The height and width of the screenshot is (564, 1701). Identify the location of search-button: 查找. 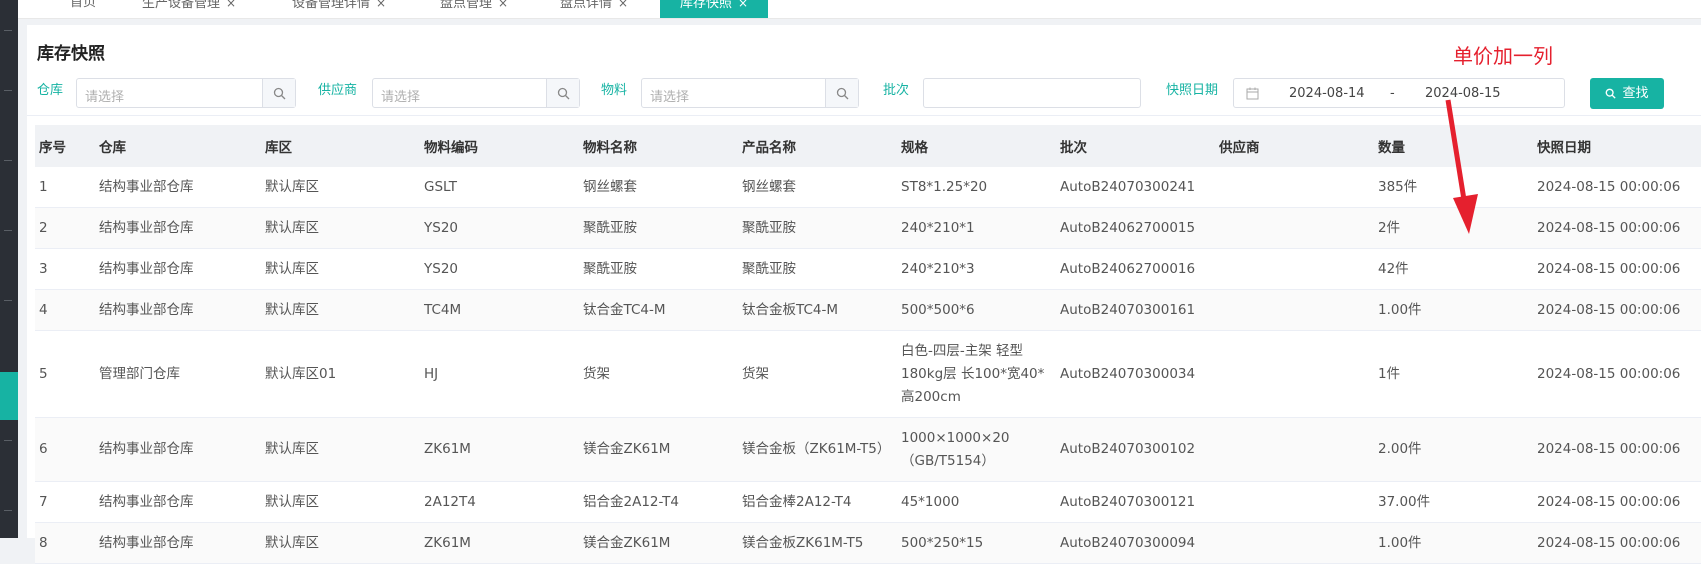
(1627, 93).